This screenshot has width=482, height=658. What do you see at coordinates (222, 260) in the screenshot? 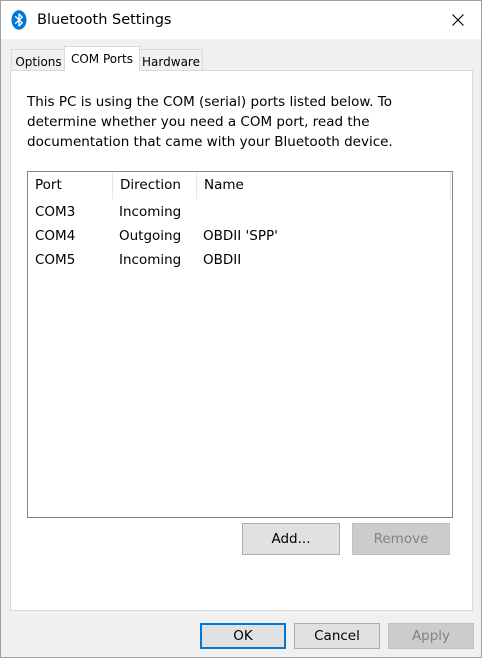
I see `name-cell: OBDII` at bounding box center [222, 260].